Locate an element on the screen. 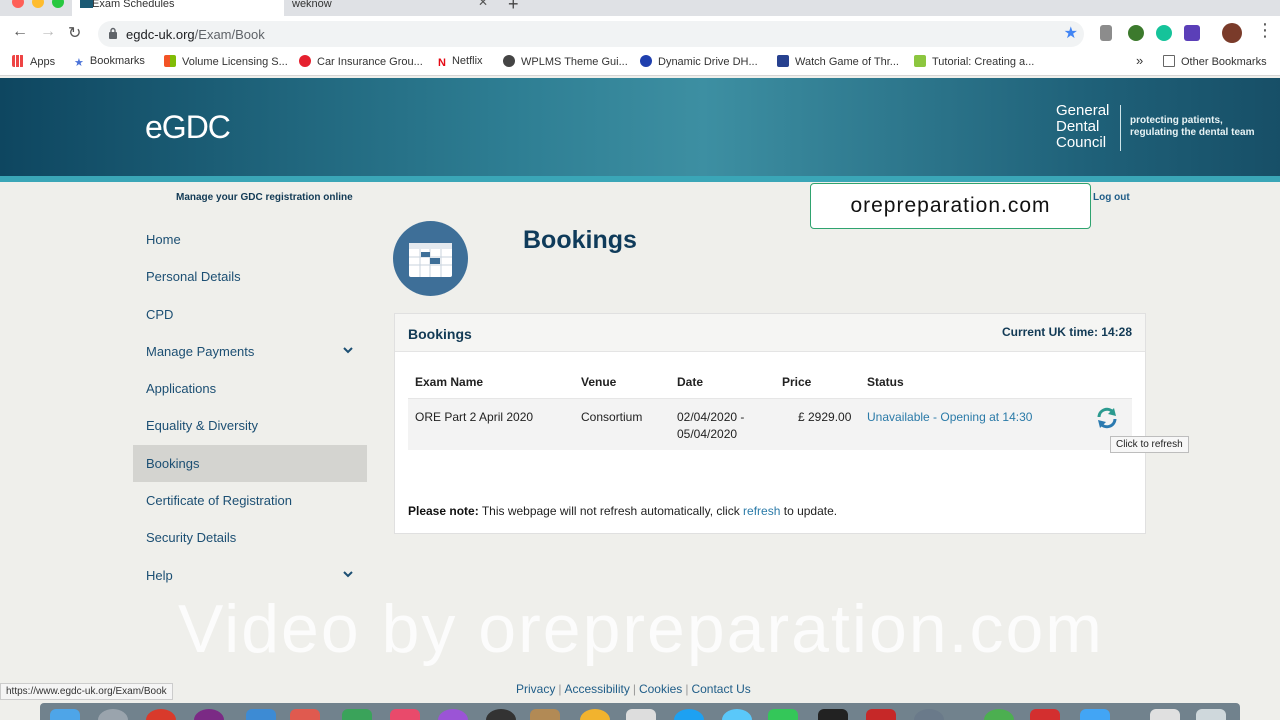  windows-icon is located at coordinates (170, 61).